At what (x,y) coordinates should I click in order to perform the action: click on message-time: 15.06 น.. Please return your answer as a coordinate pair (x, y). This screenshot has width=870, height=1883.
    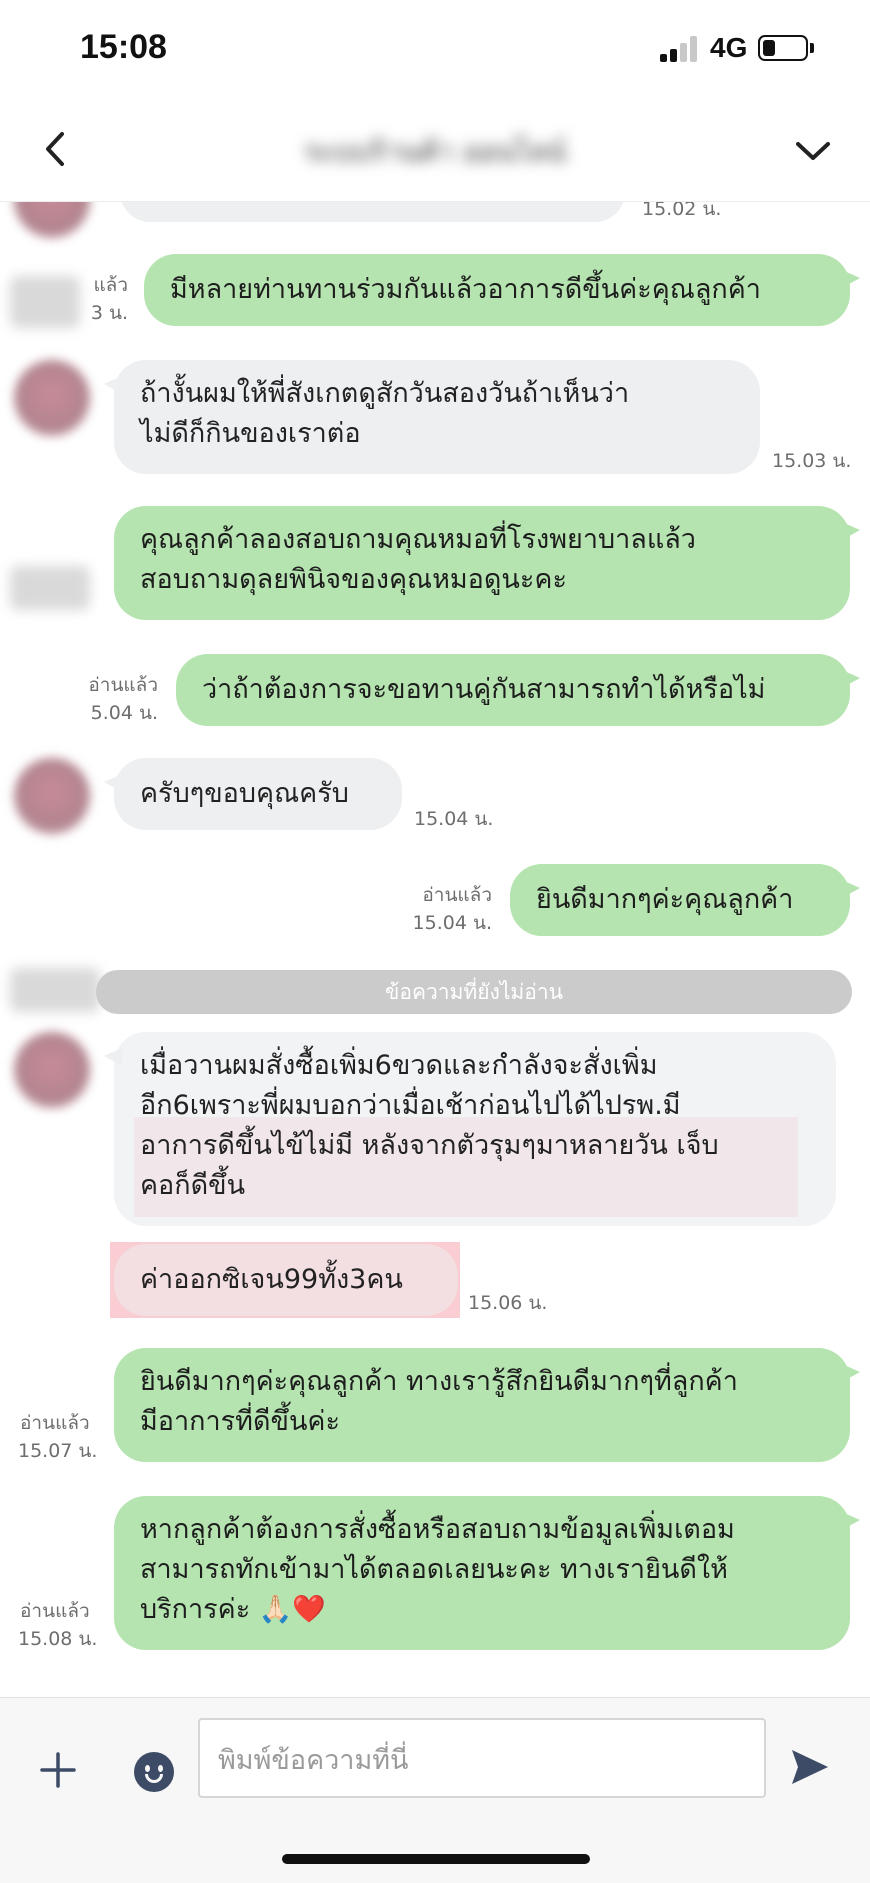
    Looking at the image, I should click on (508, 1303).